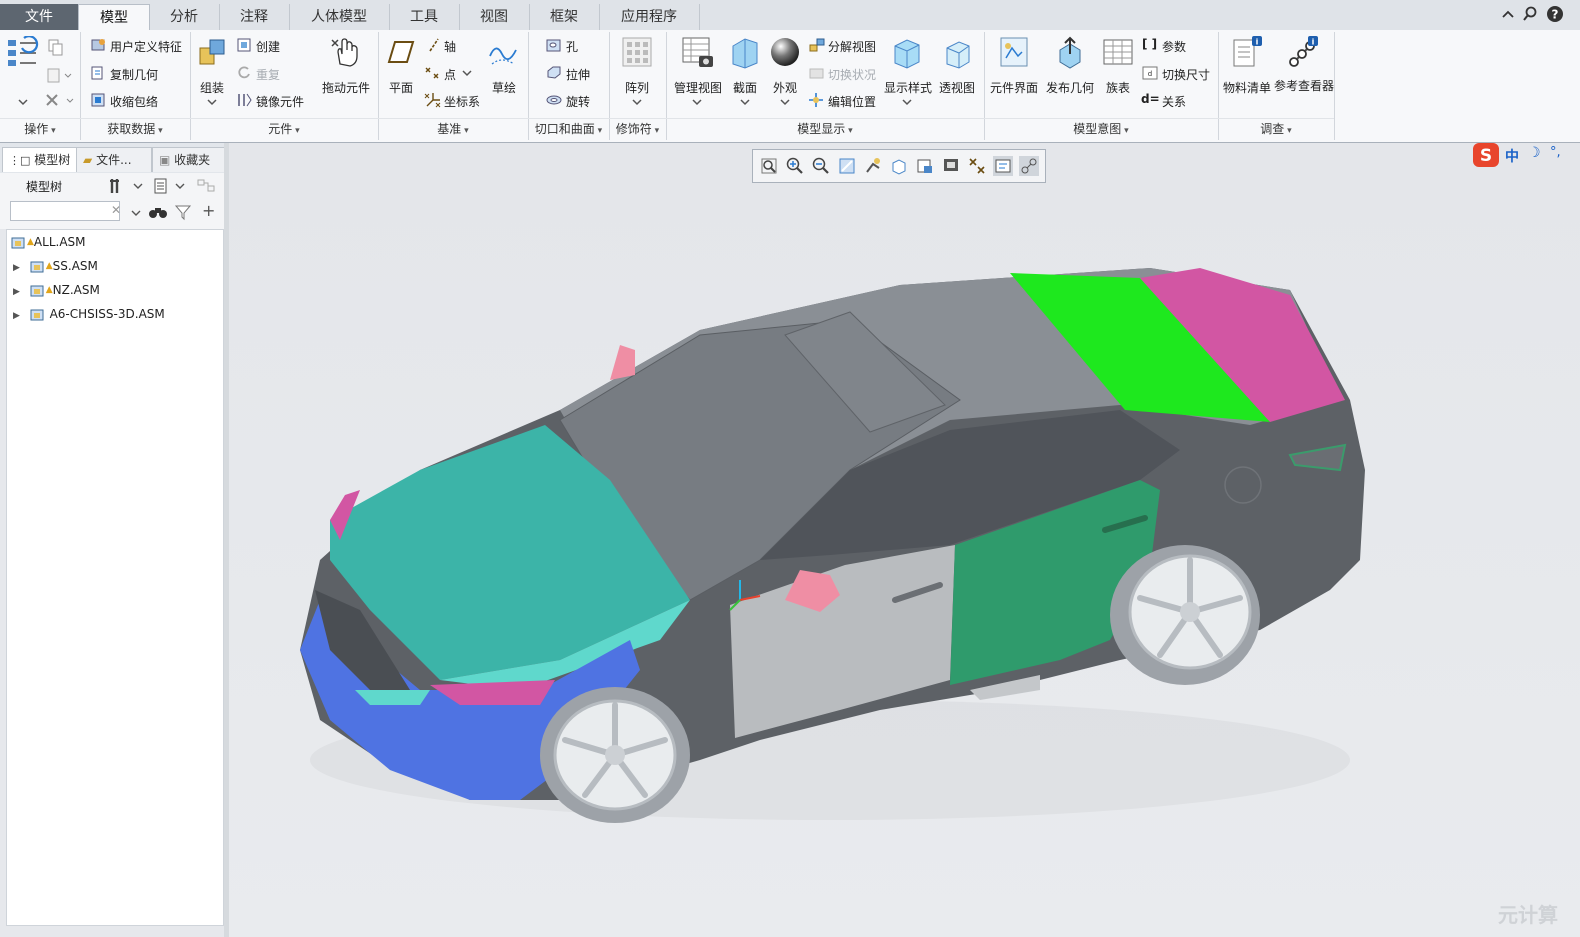  I want to click on tab-annotate: 注释, so click(254, 17).